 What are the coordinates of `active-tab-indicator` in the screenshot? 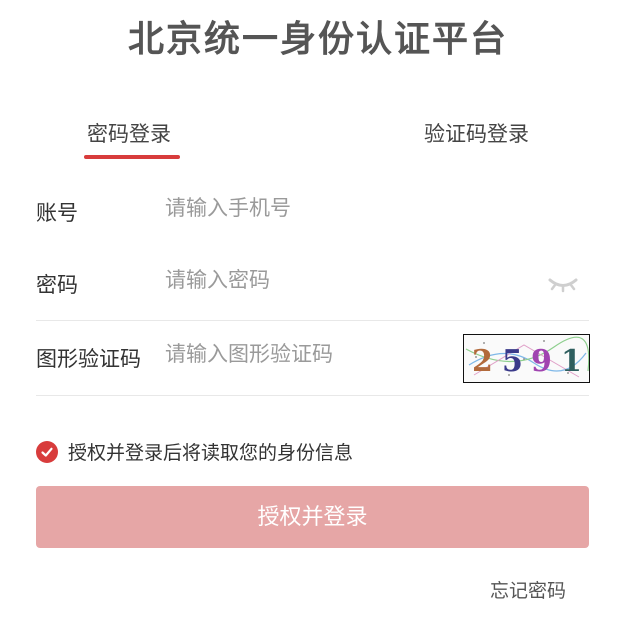 It's located at (132, 157).